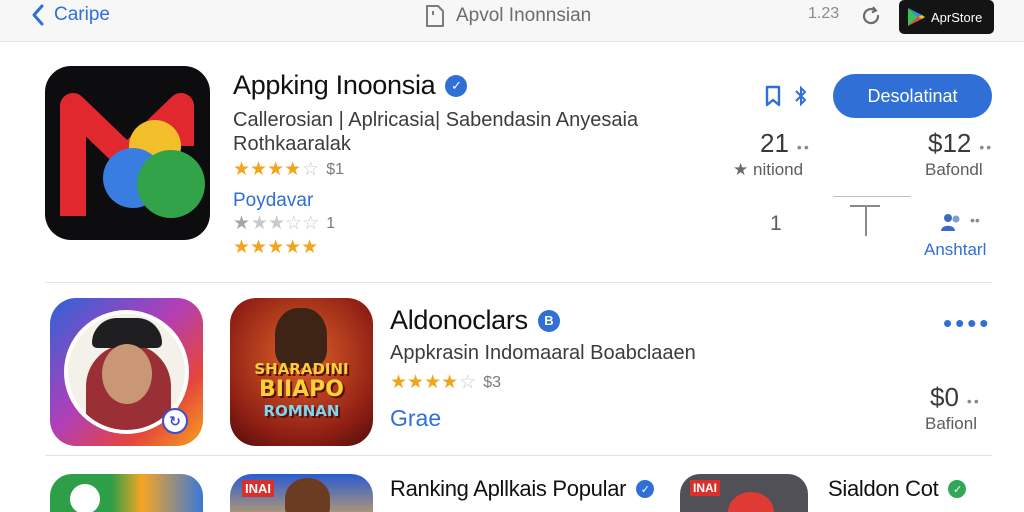 The image size is (1024, 512). Describe the element at coordinates (175, 421) in the screenshot. I see `refresh-badge-icon: ↻` at that location.